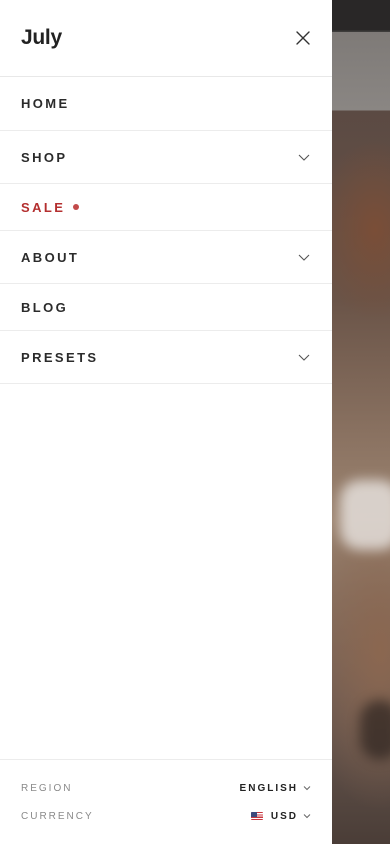 The width and height of the screenshot is (390, 844). I want to click on drawer-footer: REGION ENGLISH CURRENCY USD, so click(166, 801).